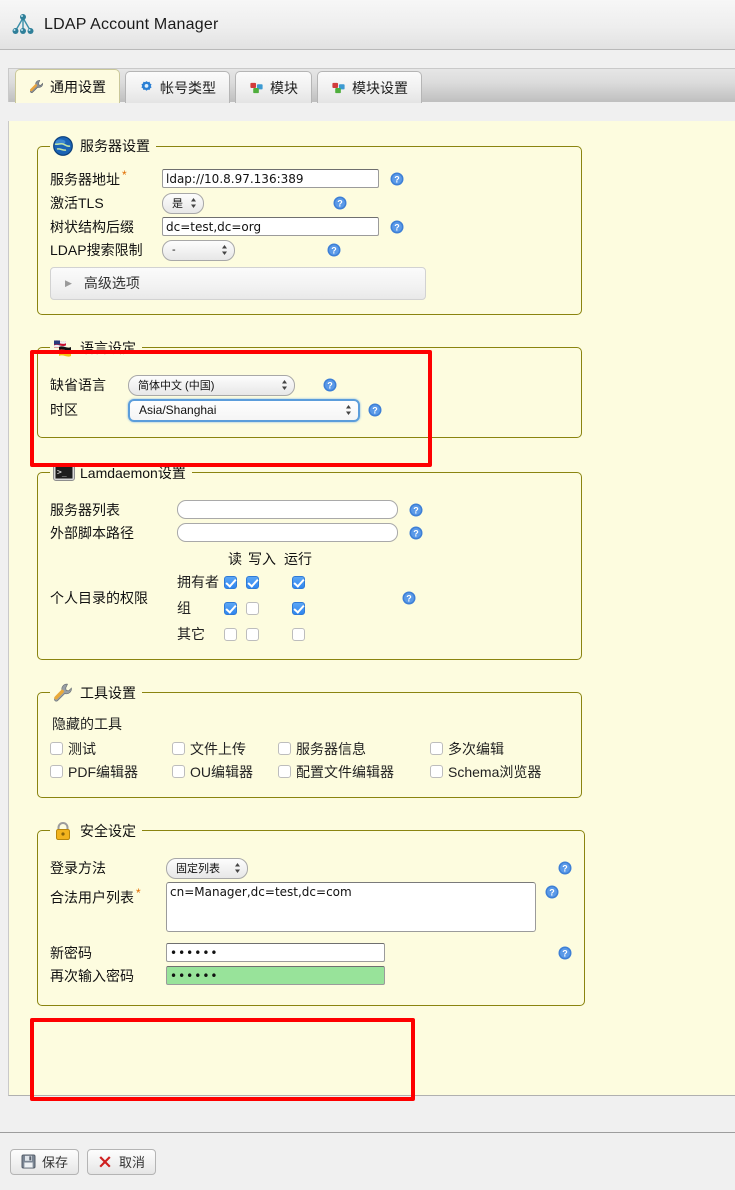 This screenshot has width=735, height=1190. Describe the element at coordinates (238, 283) in the screenshot. I see `advanced-options-toggle: ▶ 高级选项` at that location.